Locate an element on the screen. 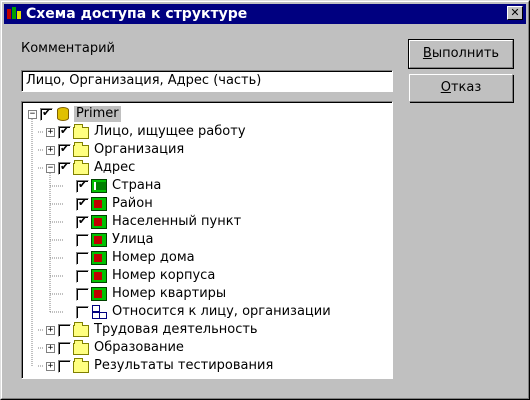 Image resolution: width=530 pixels, height=400 pixels. comment-label: Комментарий is located at coordinates (68, 48).